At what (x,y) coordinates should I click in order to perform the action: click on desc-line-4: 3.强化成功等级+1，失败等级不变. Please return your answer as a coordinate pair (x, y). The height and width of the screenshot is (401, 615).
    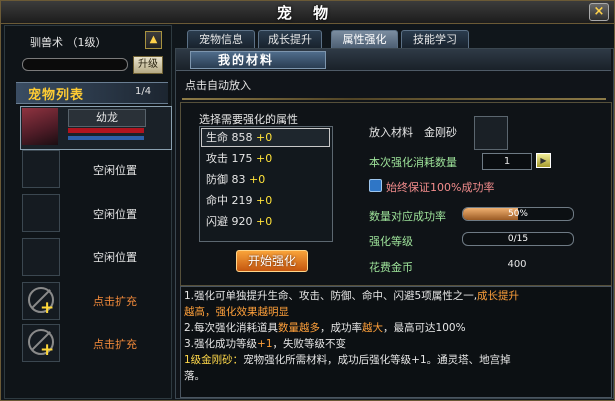
    Looking at the image, I should click on (265, 344).